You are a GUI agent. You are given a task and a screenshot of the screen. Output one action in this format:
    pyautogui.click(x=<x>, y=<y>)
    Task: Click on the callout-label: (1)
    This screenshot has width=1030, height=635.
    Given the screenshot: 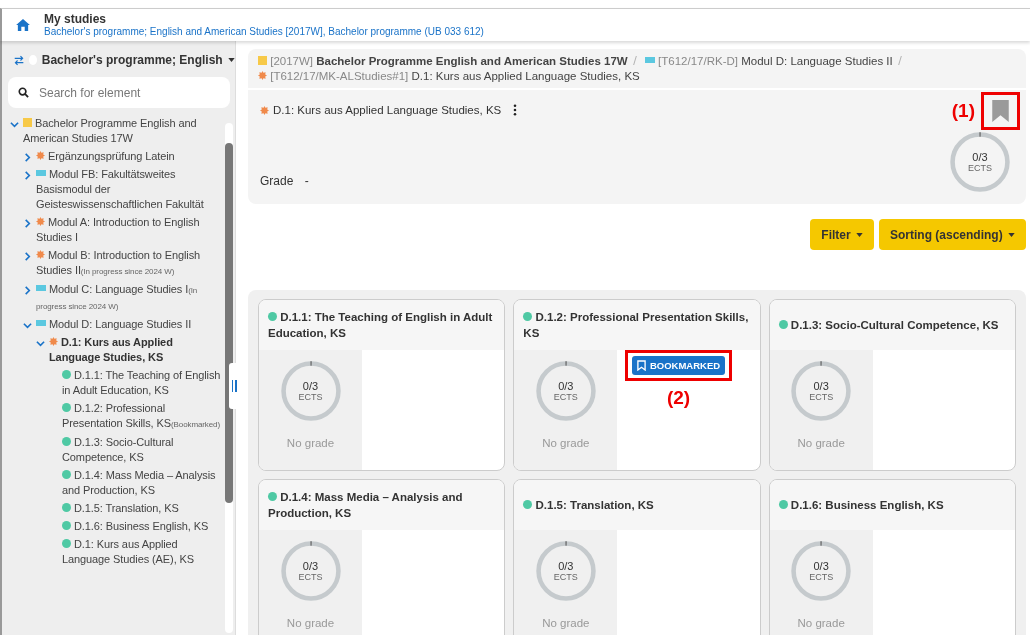 What is the action you would take?
    pyautogui.click(x=963, y=111)
    